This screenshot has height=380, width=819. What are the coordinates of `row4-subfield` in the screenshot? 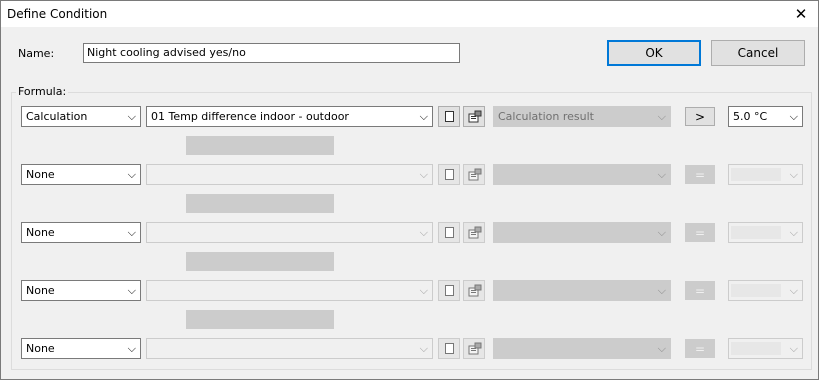 It's located at (260, 319).